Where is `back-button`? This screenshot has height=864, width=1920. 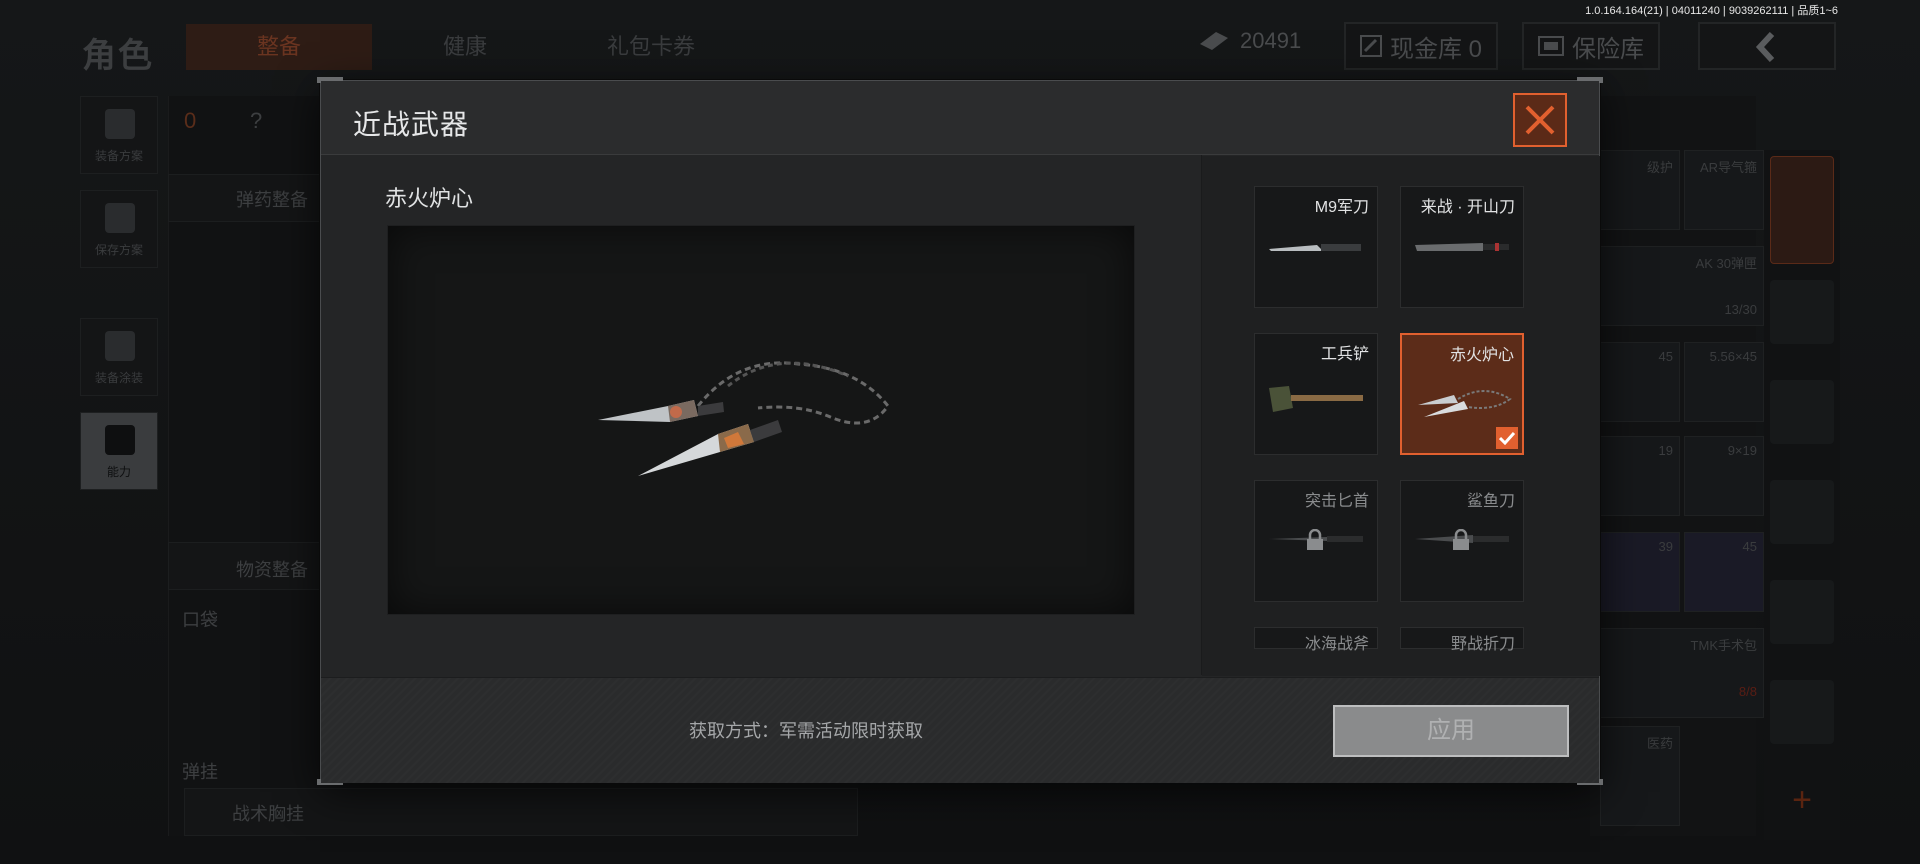 back-button is located at coordinates (1767, 46).